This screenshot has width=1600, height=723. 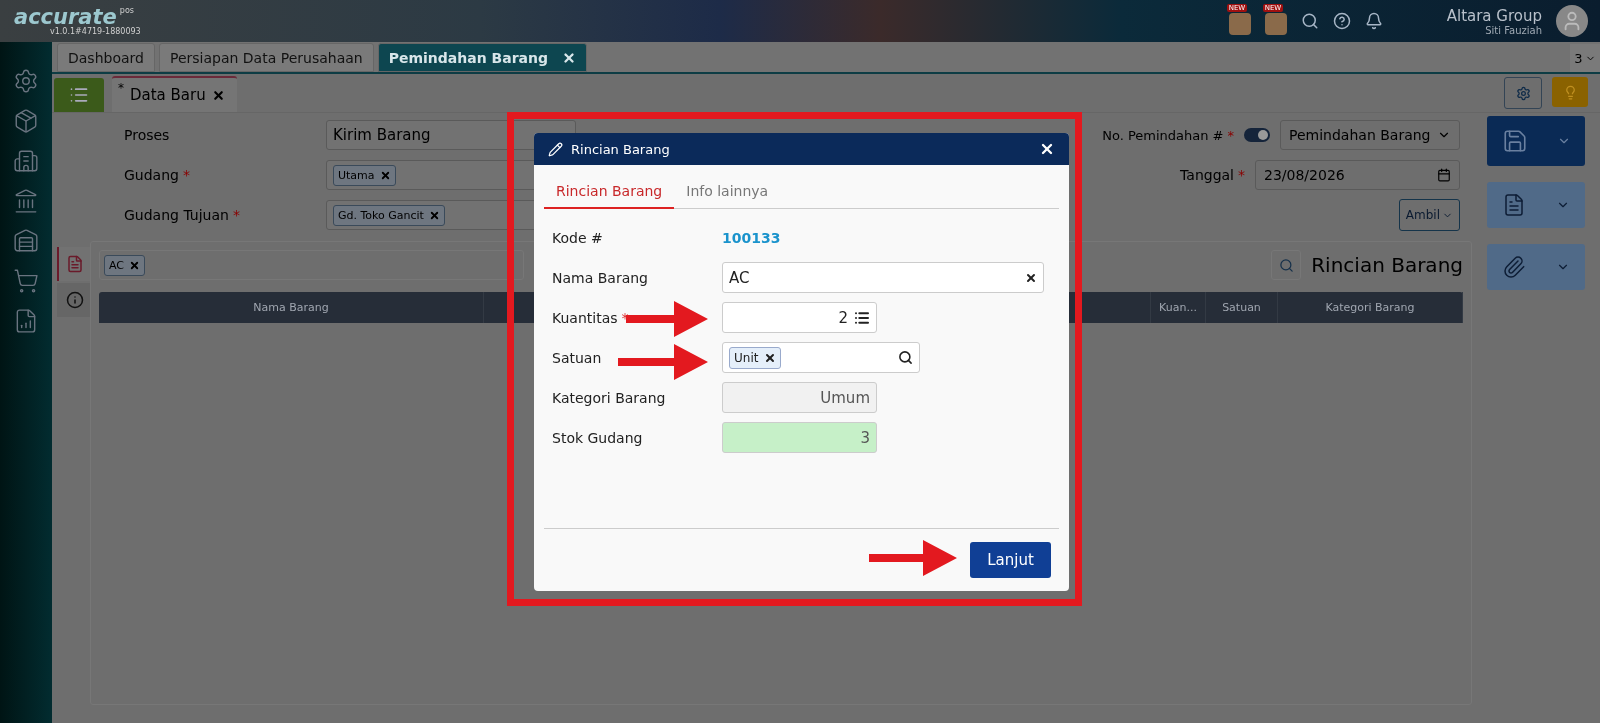 What do you see at coordinates (1536, 267) in the screenshot?
I see `attachment-button` at bounding box center [1536, 267].